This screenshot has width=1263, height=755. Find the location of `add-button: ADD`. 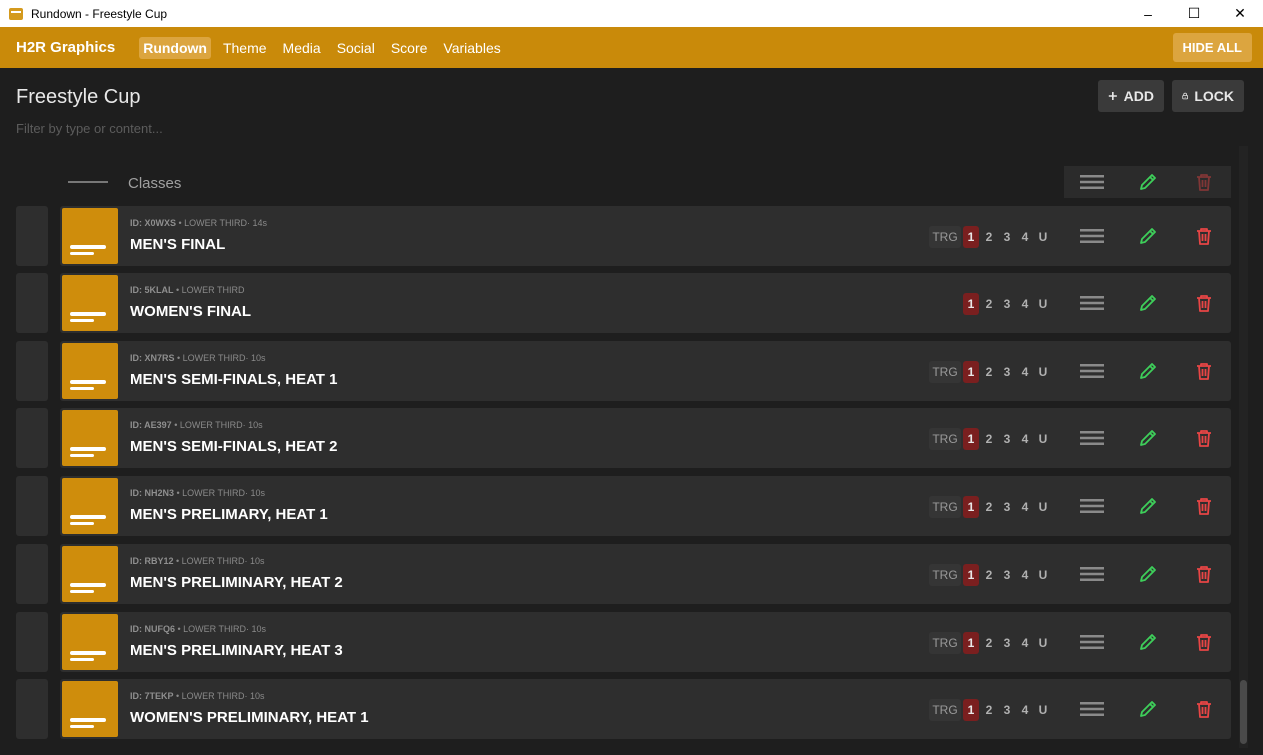

add-button: ADD is located at coordinates (1131, 96).